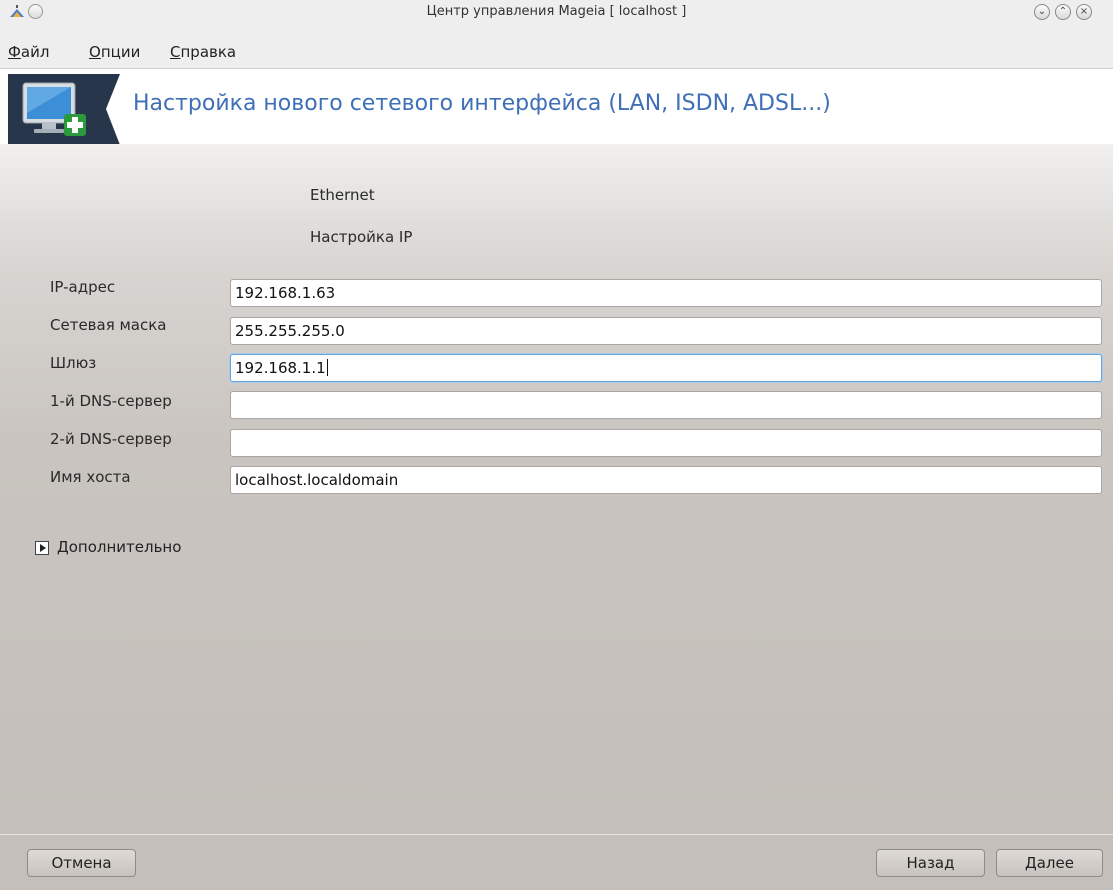  What do you see at coordinates (73, 363) in the screenshot?
I see `gateway-label: Шлюз` at bounding box center [73, 363].